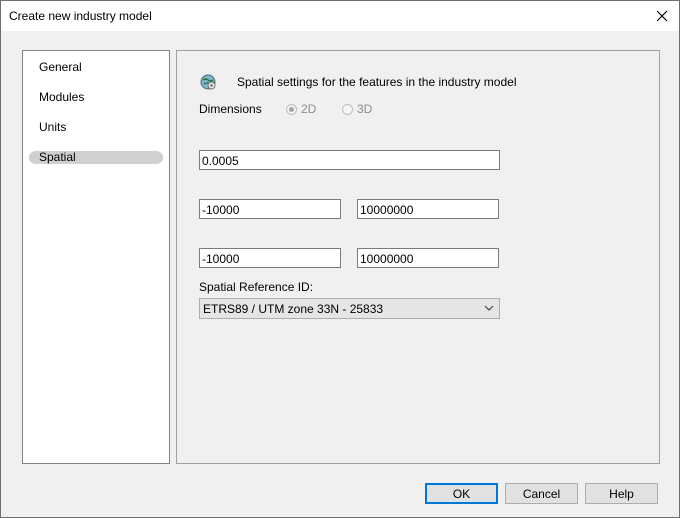 This screenshot has height=518, width=680. Describe the element at coordinates (365, 109) in the screenshot. I see `radio-3d-label: 3D` at that location.